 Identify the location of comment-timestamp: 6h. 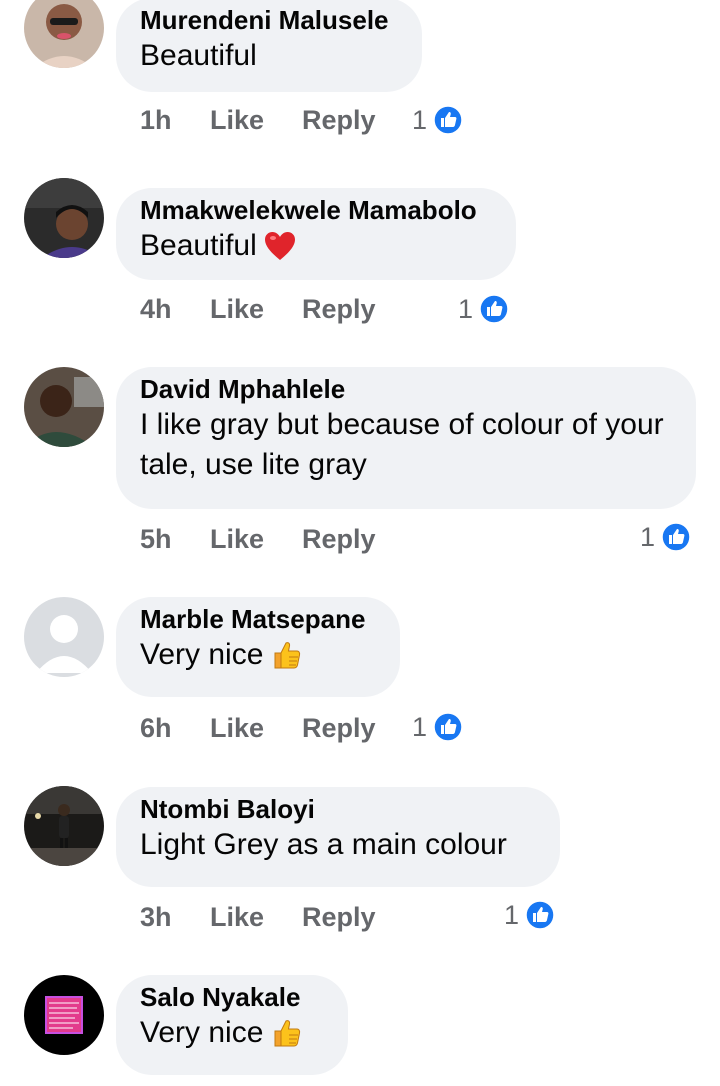
(175, 728).